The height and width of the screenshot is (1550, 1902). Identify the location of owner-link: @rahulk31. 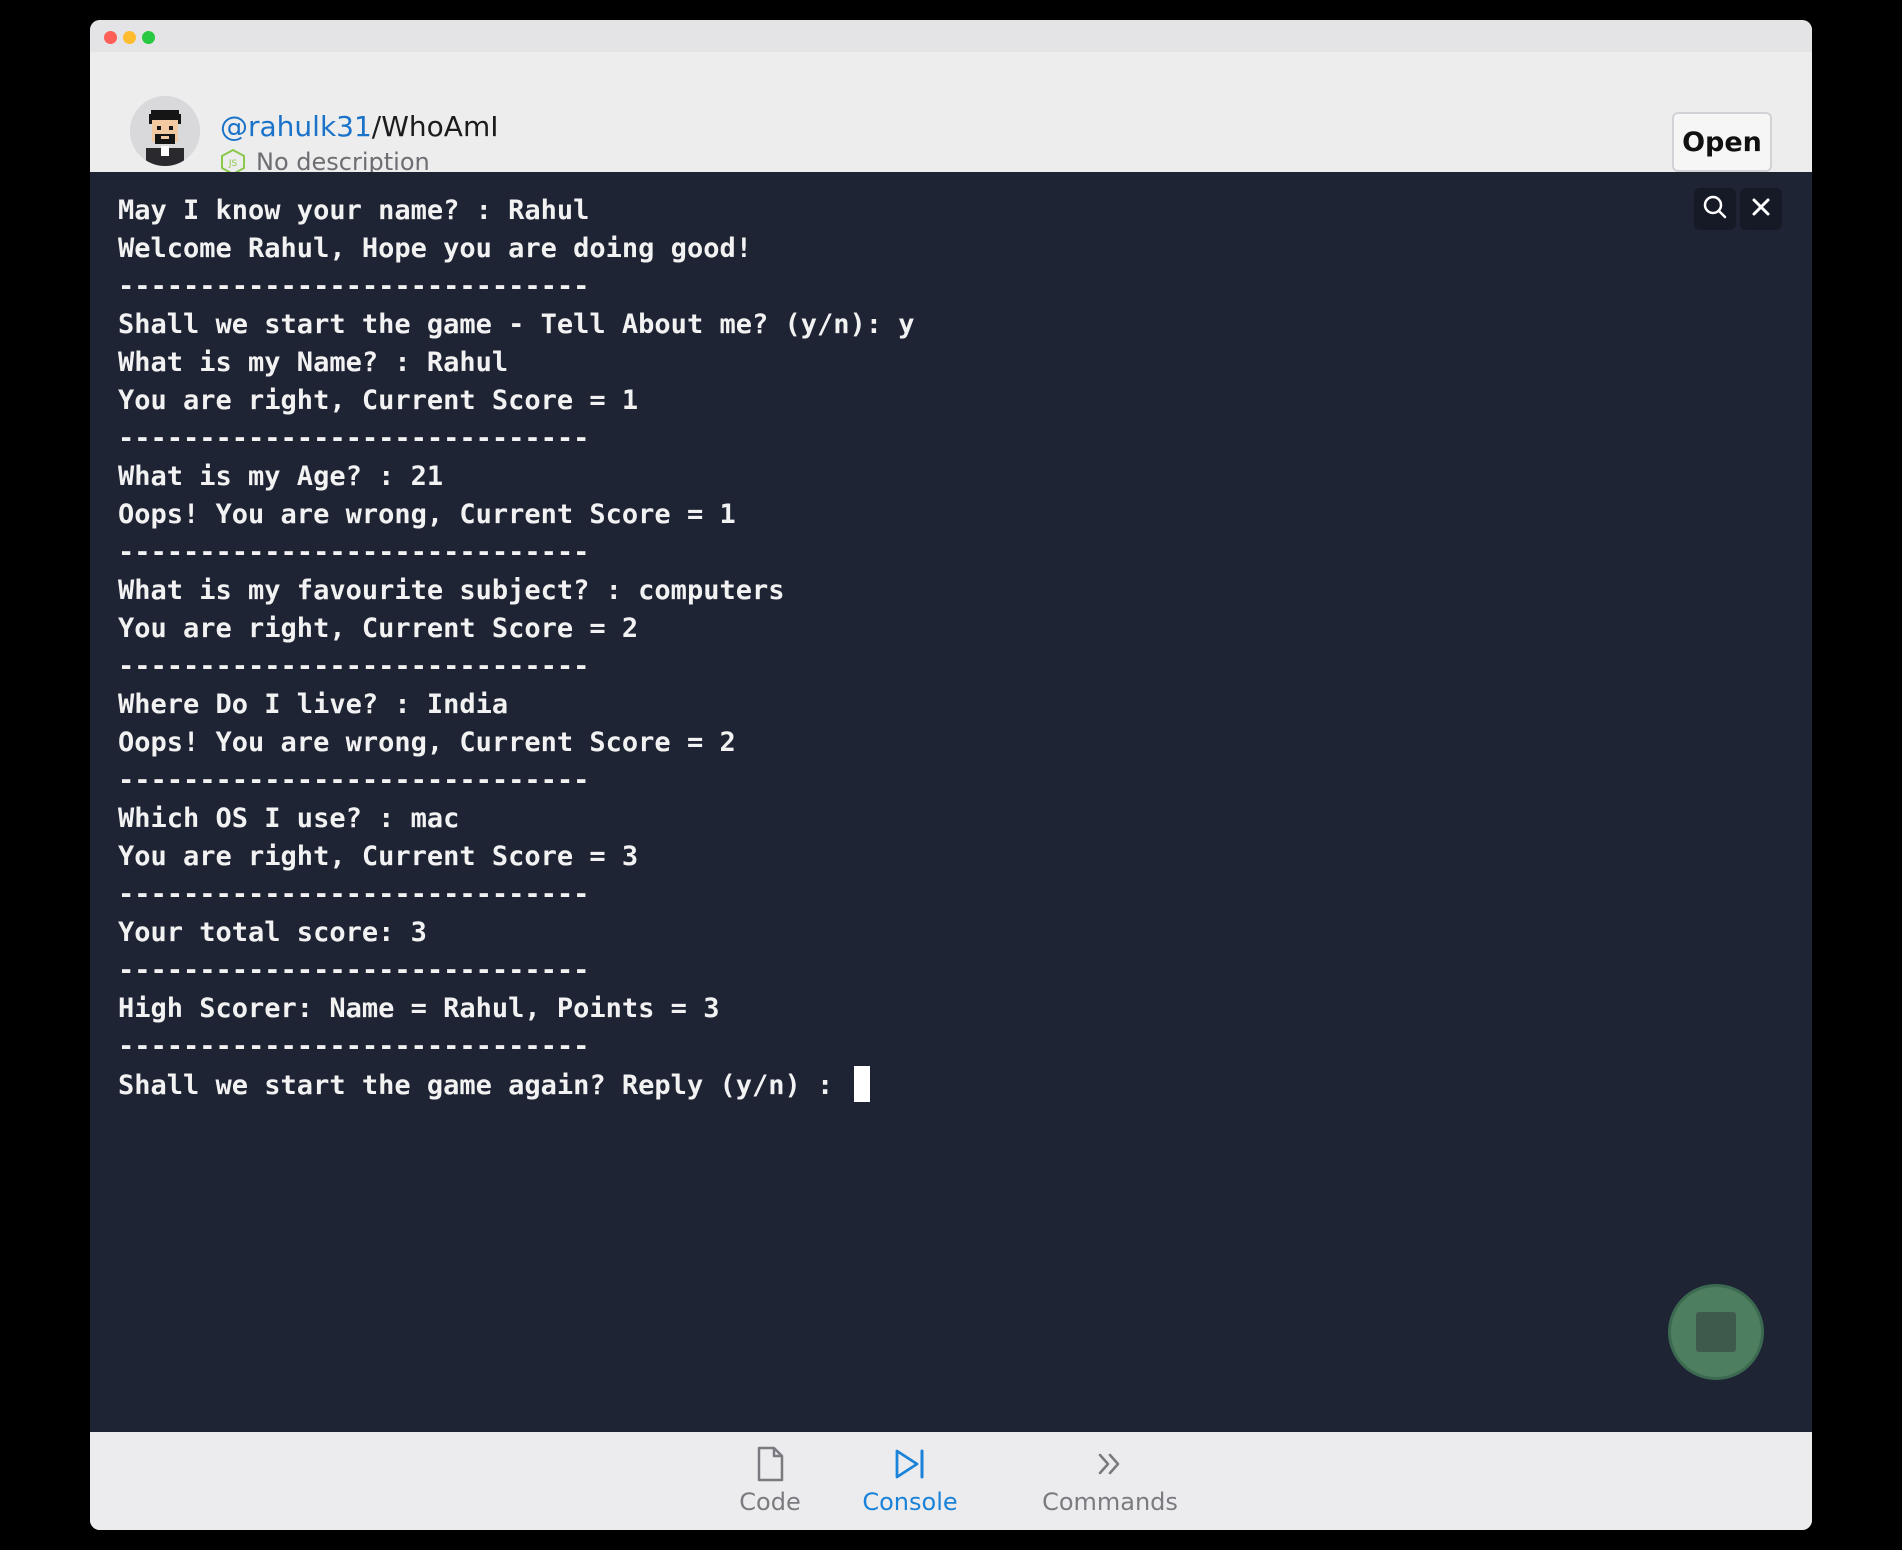
(296, 126).